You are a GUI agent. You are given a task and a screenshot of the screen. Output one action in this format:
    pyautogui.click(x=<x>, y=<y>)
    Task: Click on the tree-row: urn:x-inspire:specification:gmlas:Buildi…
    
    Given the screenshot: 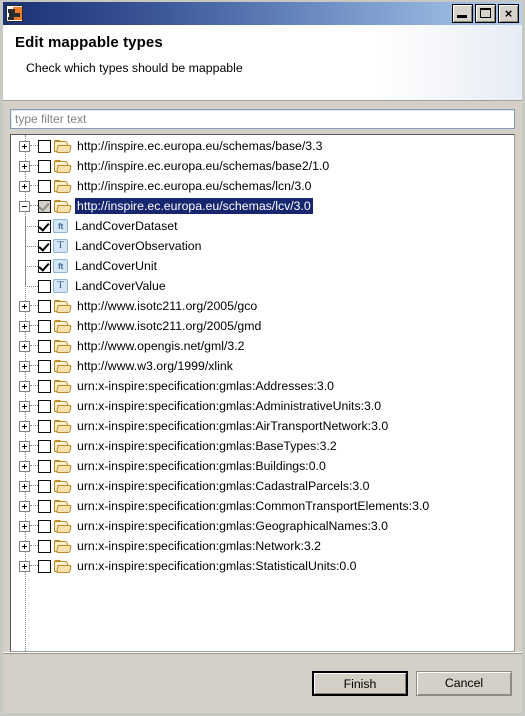 What is the action you would take?
    pyautogui.click(x=262, y=466)
    